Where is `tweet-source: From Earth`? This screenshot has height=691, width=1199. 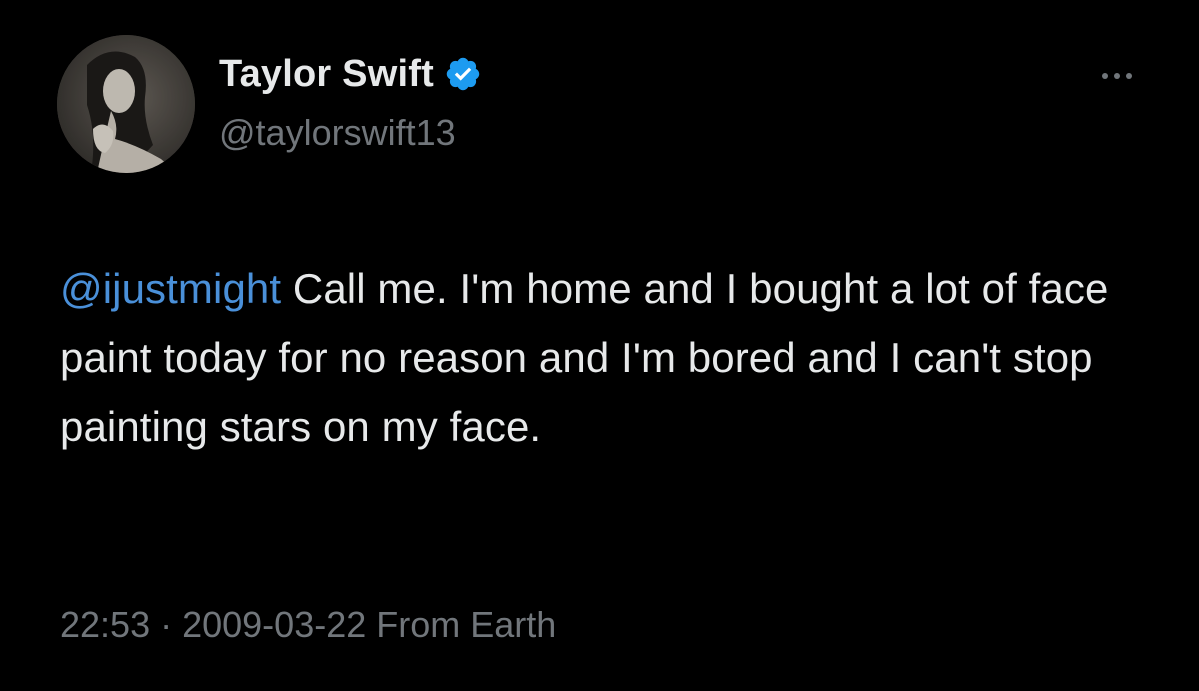
tweet-source: From Earth is located at coordinates (461, 624).